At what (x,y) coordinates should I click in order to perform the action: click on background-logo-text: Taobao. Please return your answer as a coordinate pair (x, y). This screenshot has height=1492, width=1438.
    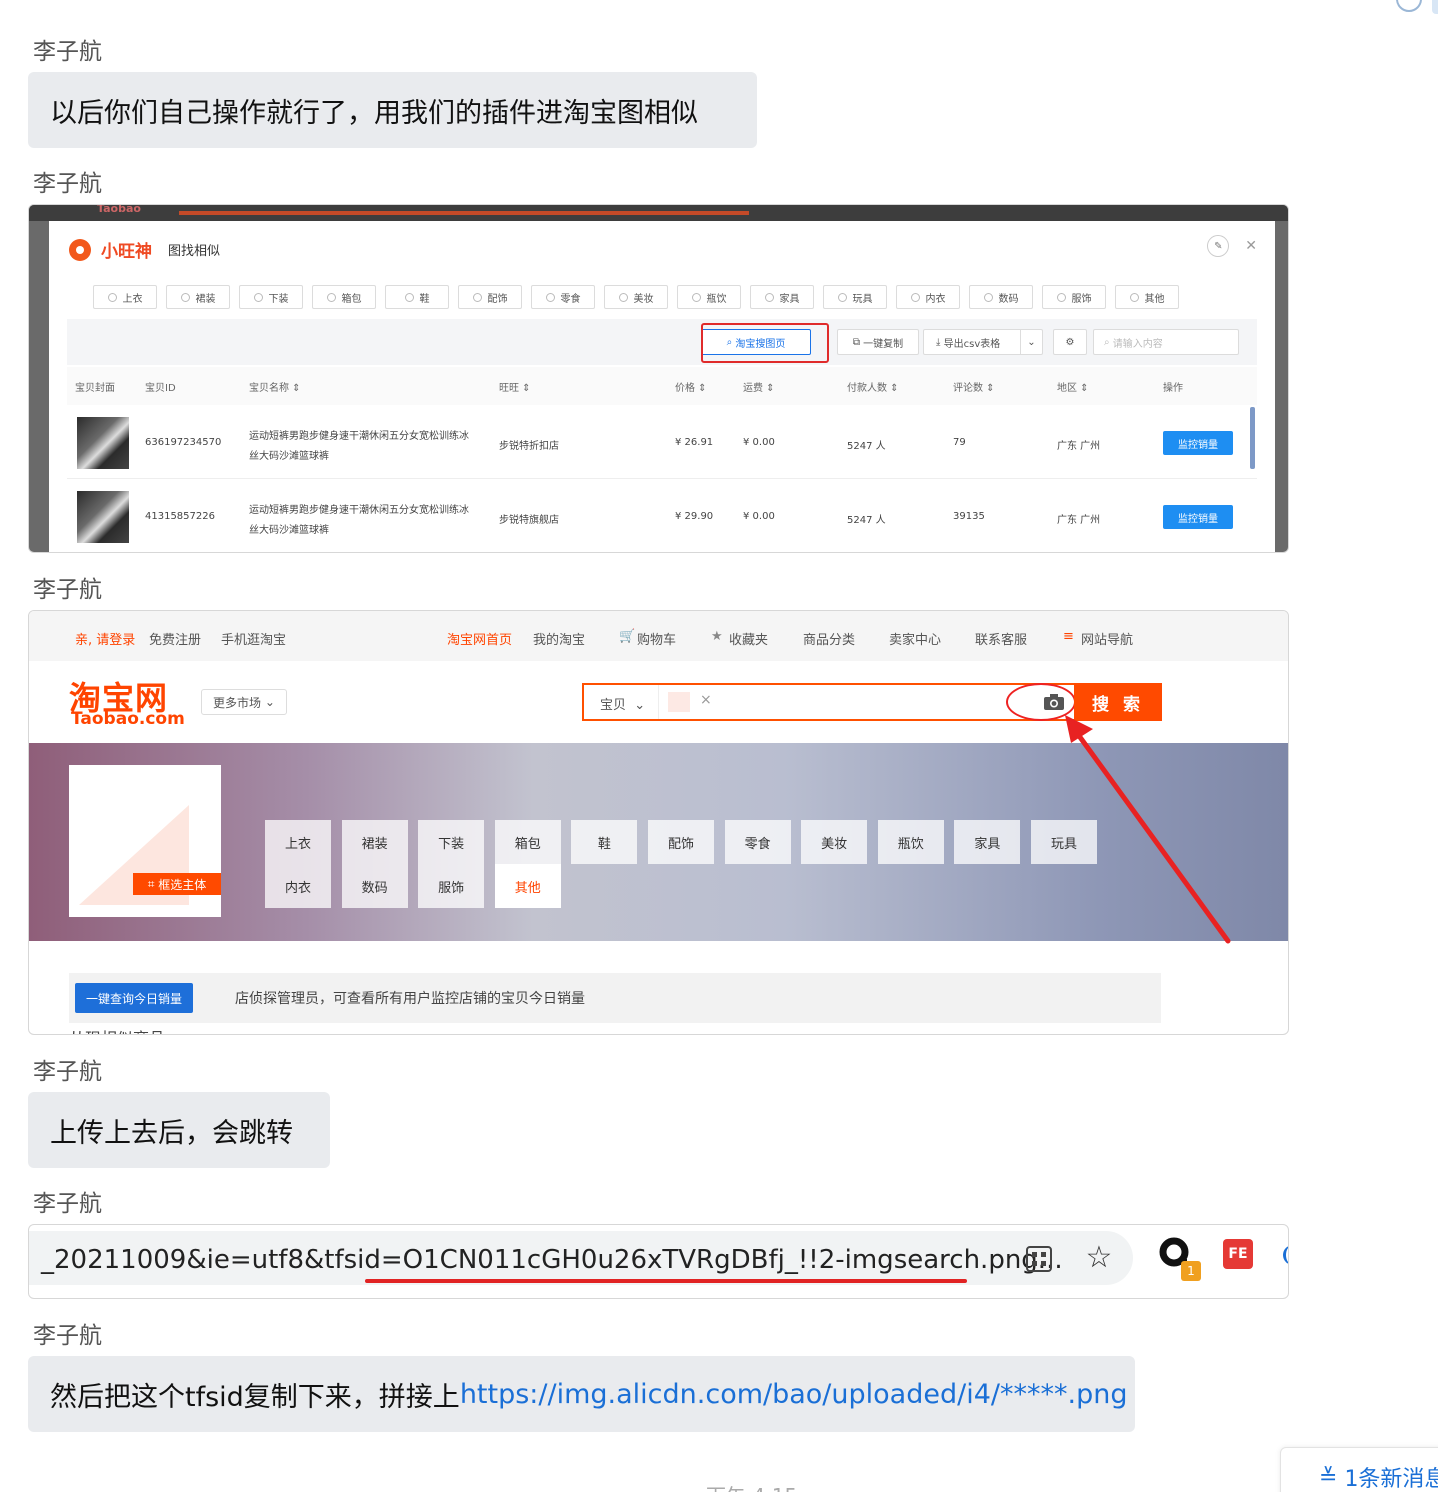
    Looking at the image, I should click on (119, 209).